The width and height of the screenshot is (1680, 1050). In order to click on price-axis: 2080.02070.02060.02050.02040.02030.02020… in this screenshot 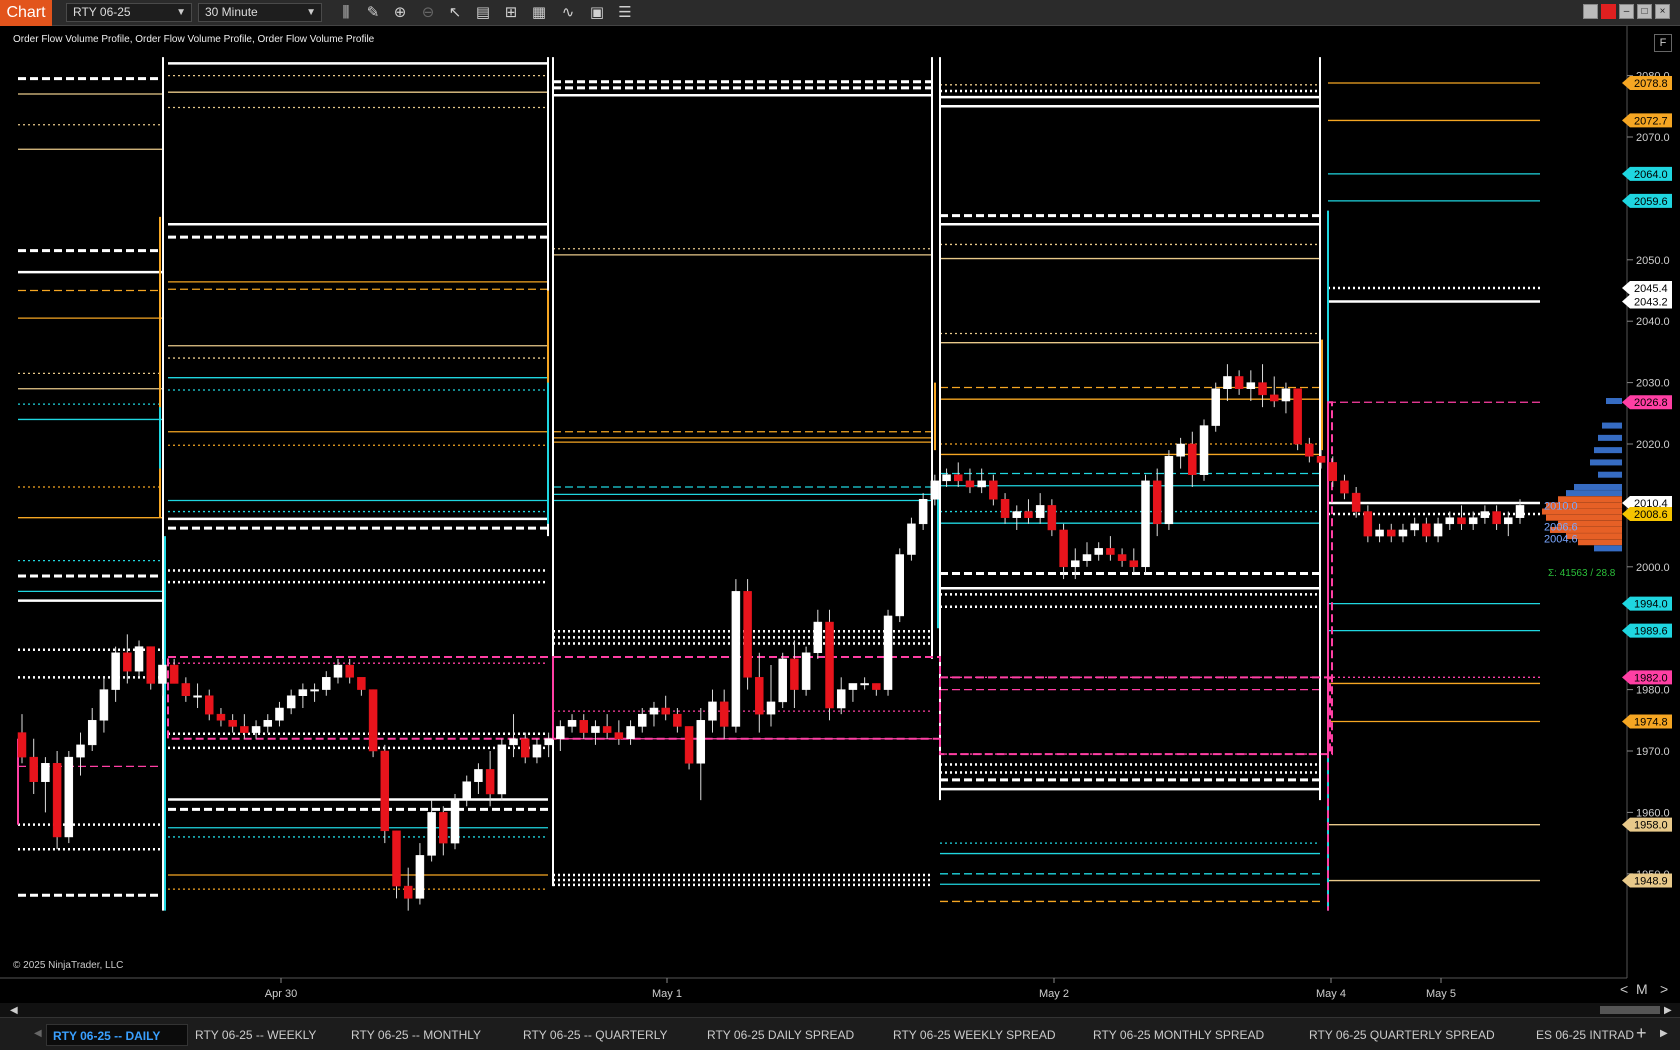, I will do `click(1647, 502)`.